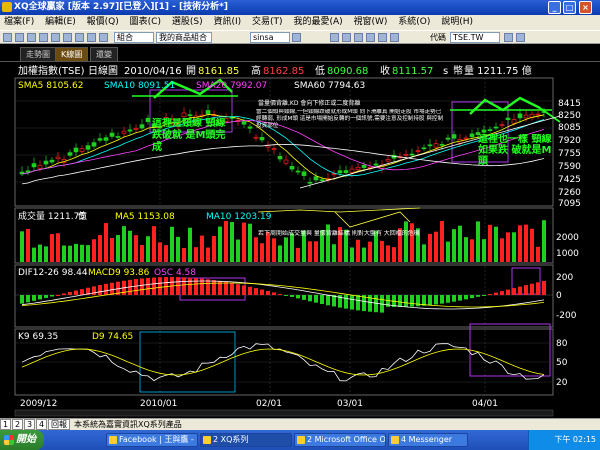 Image resolution: width=600 pixels, height=450 pixels. Describe the element at coordinates (38, 54) in the screenshot. I see `tab-intraday: 走勢圖` at that location.